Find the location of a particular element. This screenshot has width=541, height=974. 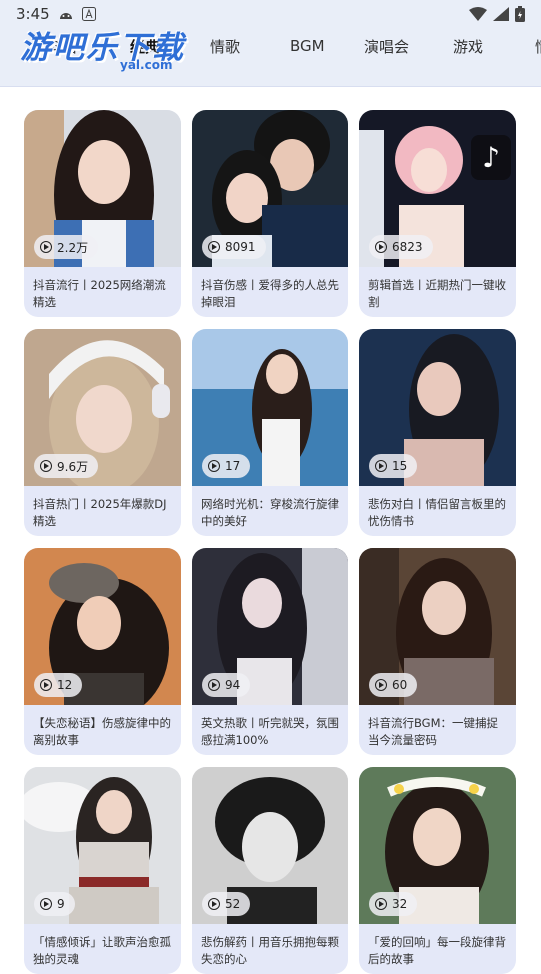

cover-image: 2.2万 is located at coordinates (102, 188).